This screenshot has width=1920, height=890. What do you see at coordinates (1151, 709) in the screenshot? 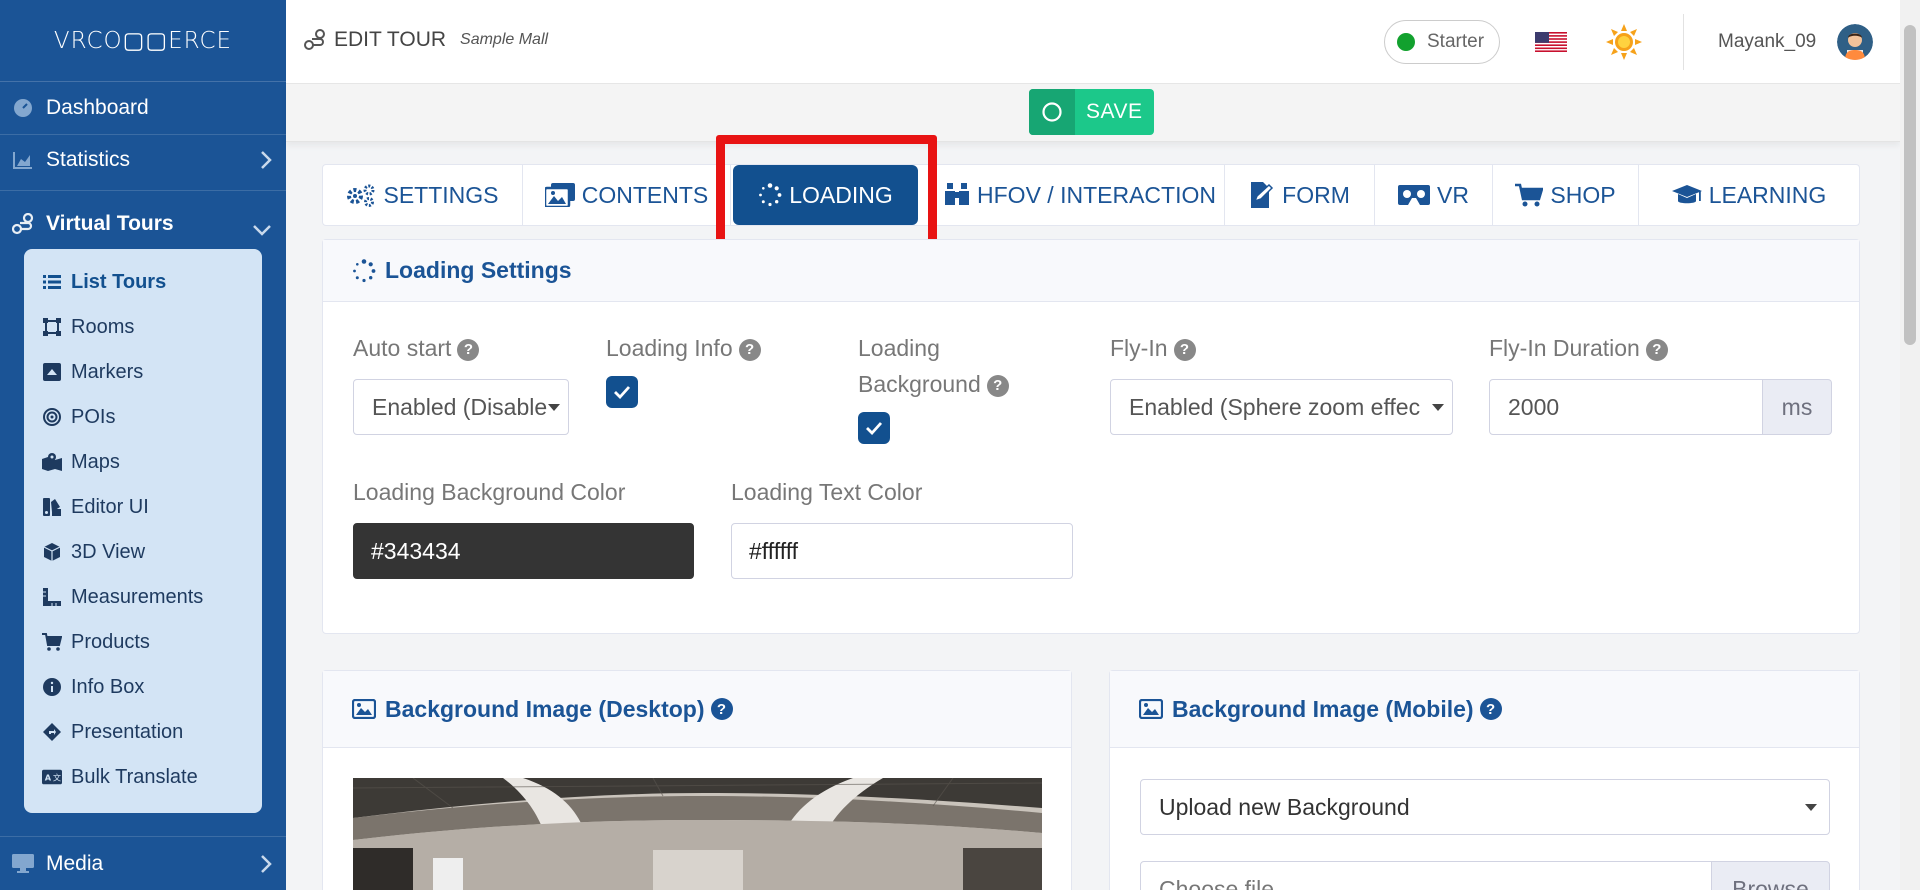
I see `image-icon` at bounding box center [1151, 709].